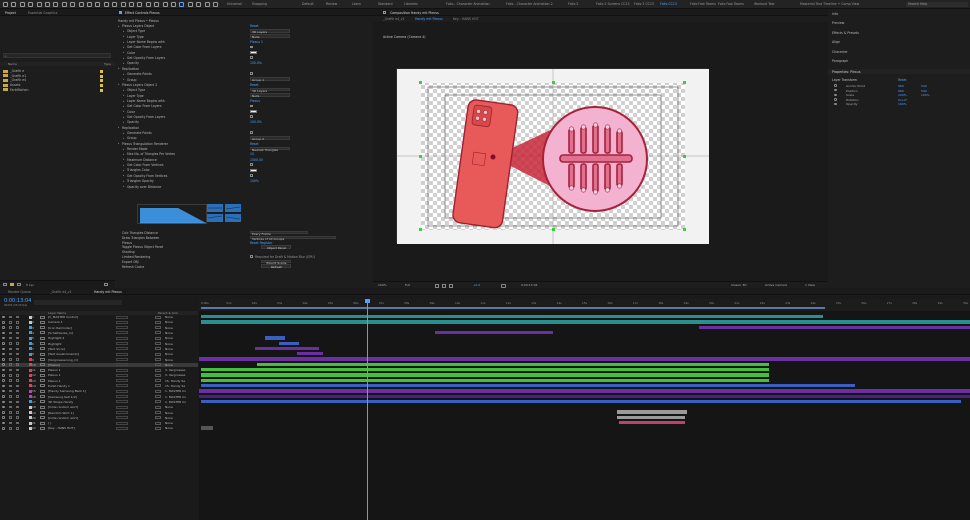 This screenshot has width=970, height=520. I want to click on transform-value: 960, so click(901, 91).